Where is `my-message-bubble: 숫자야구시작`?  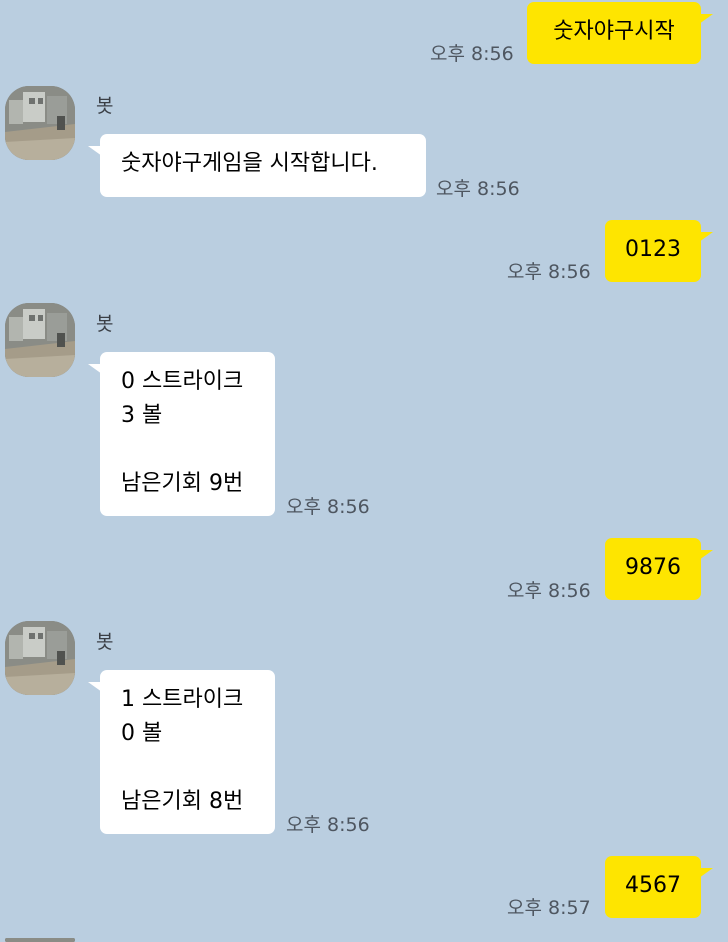 my-message-bubble: 숫자야구시작 is located at coordinates (620, 33).